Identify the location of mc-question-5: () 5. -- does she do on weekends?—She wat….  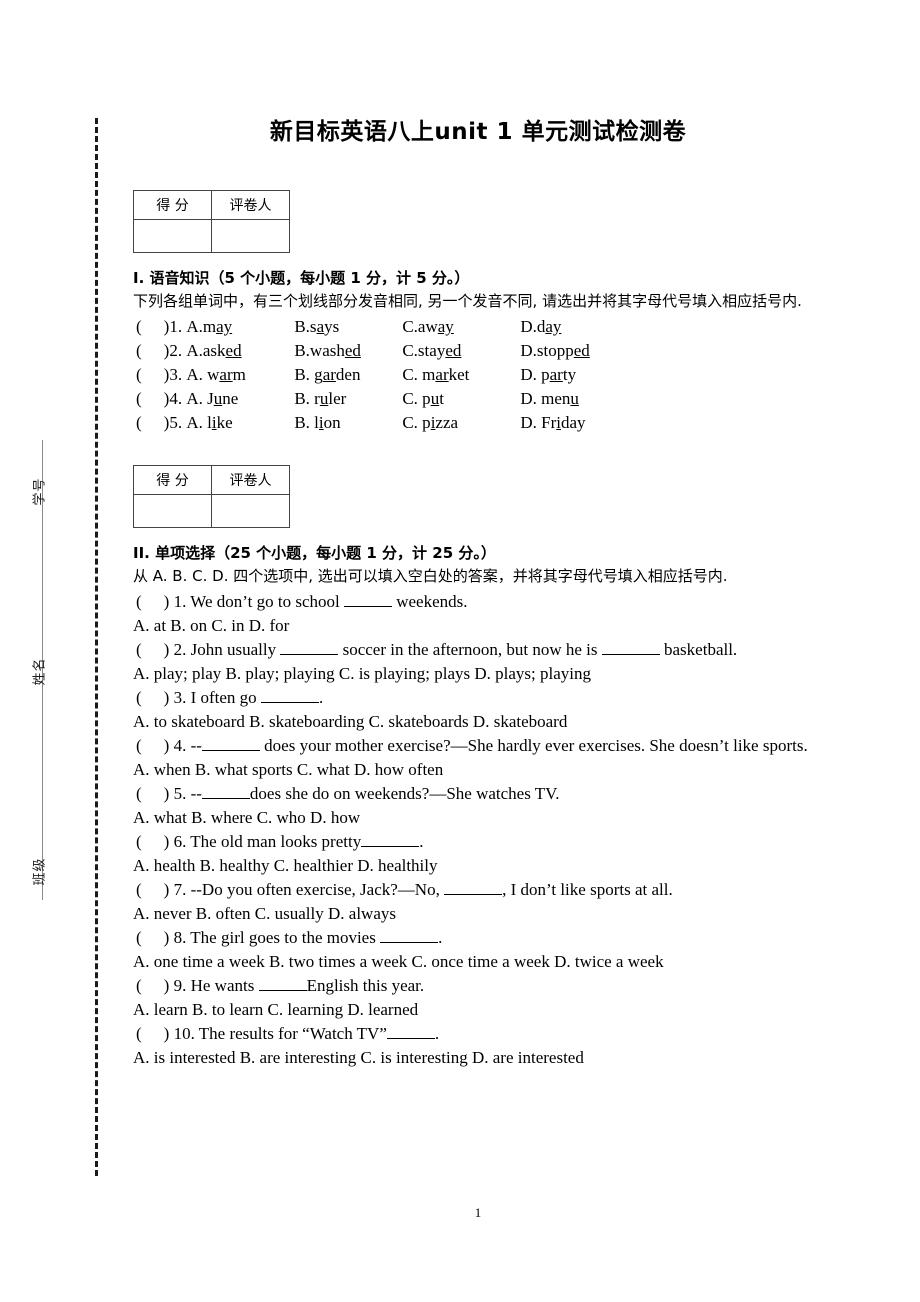
(480, 794).